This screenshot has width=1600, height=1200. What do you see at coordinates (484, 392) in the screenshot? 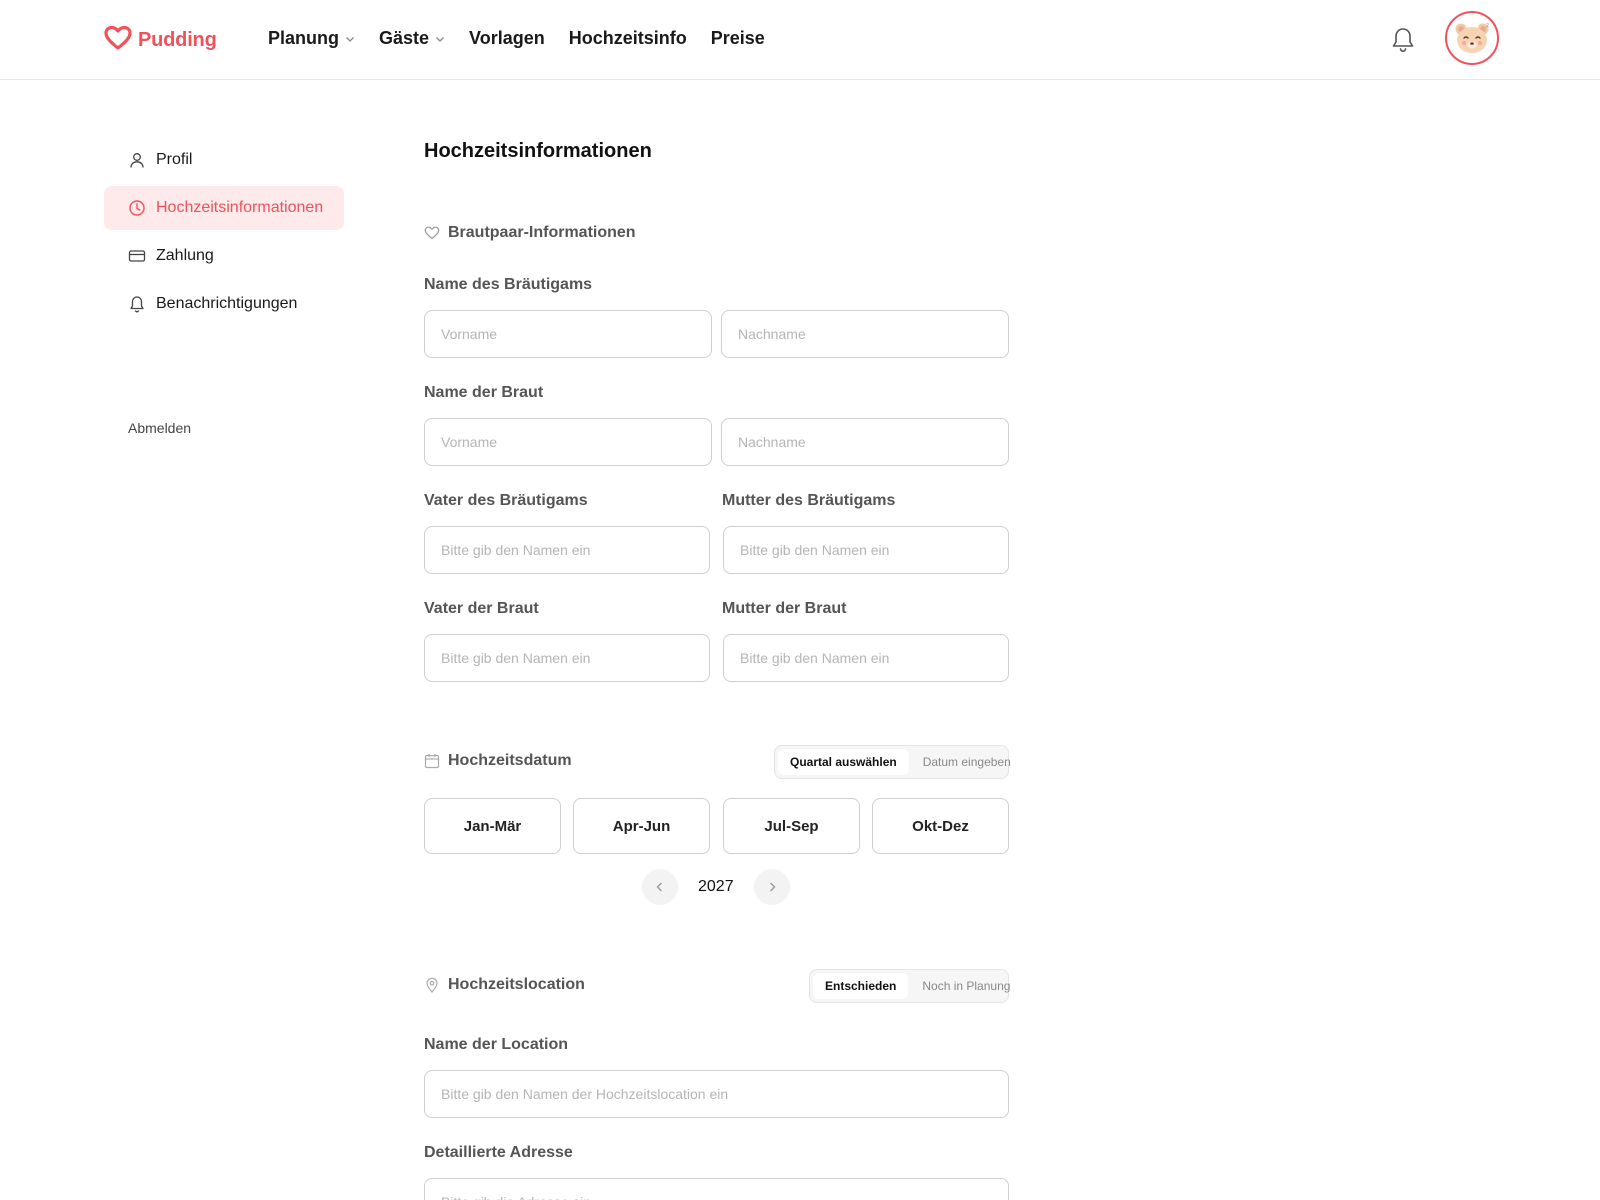
I see `bride-name-label: Name der Braut` at bounding box center [484, 392].